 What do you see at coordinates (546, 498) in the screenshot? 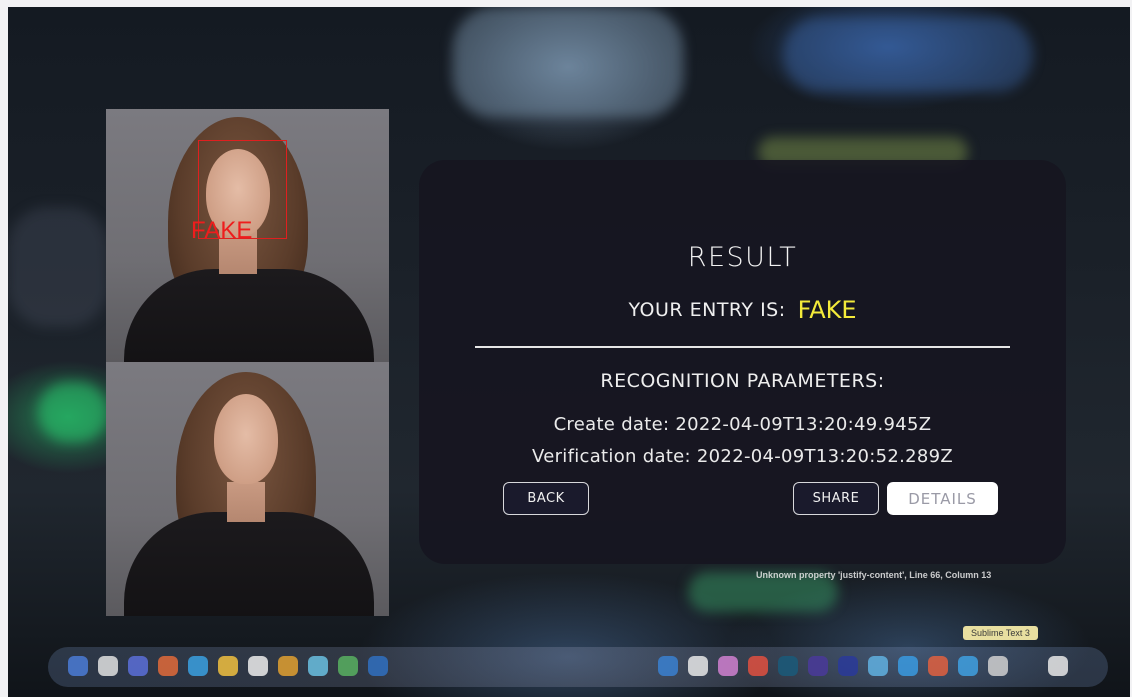
I see `back-button: BACK` at bounding box center [546, 498].